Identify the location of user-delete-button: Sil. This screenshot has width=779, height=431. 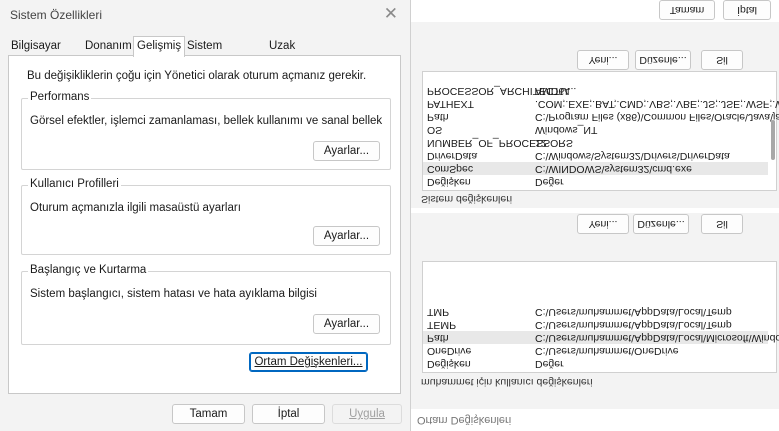
(722, 224).